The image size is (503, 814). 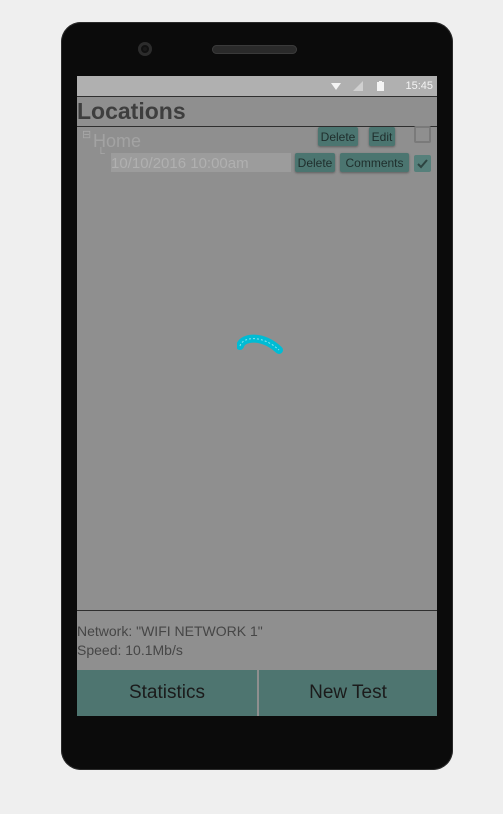 I want to click on signal-icon, so click(x=358, y=86).